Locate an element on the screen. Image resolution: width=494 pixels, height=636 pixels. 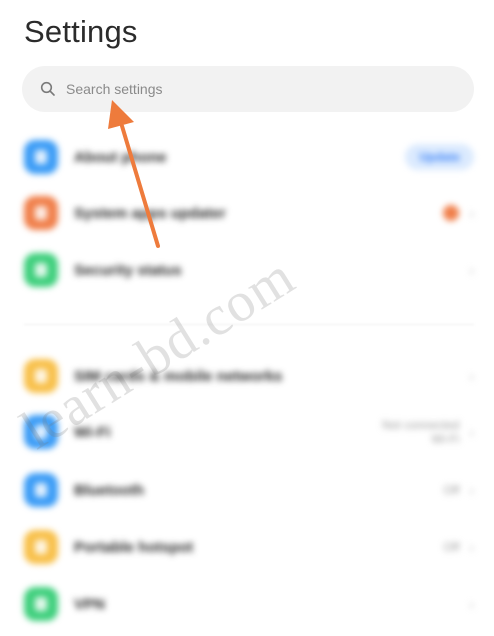
settings-item-vpn: VPN › is located at coordinates (249, 604).